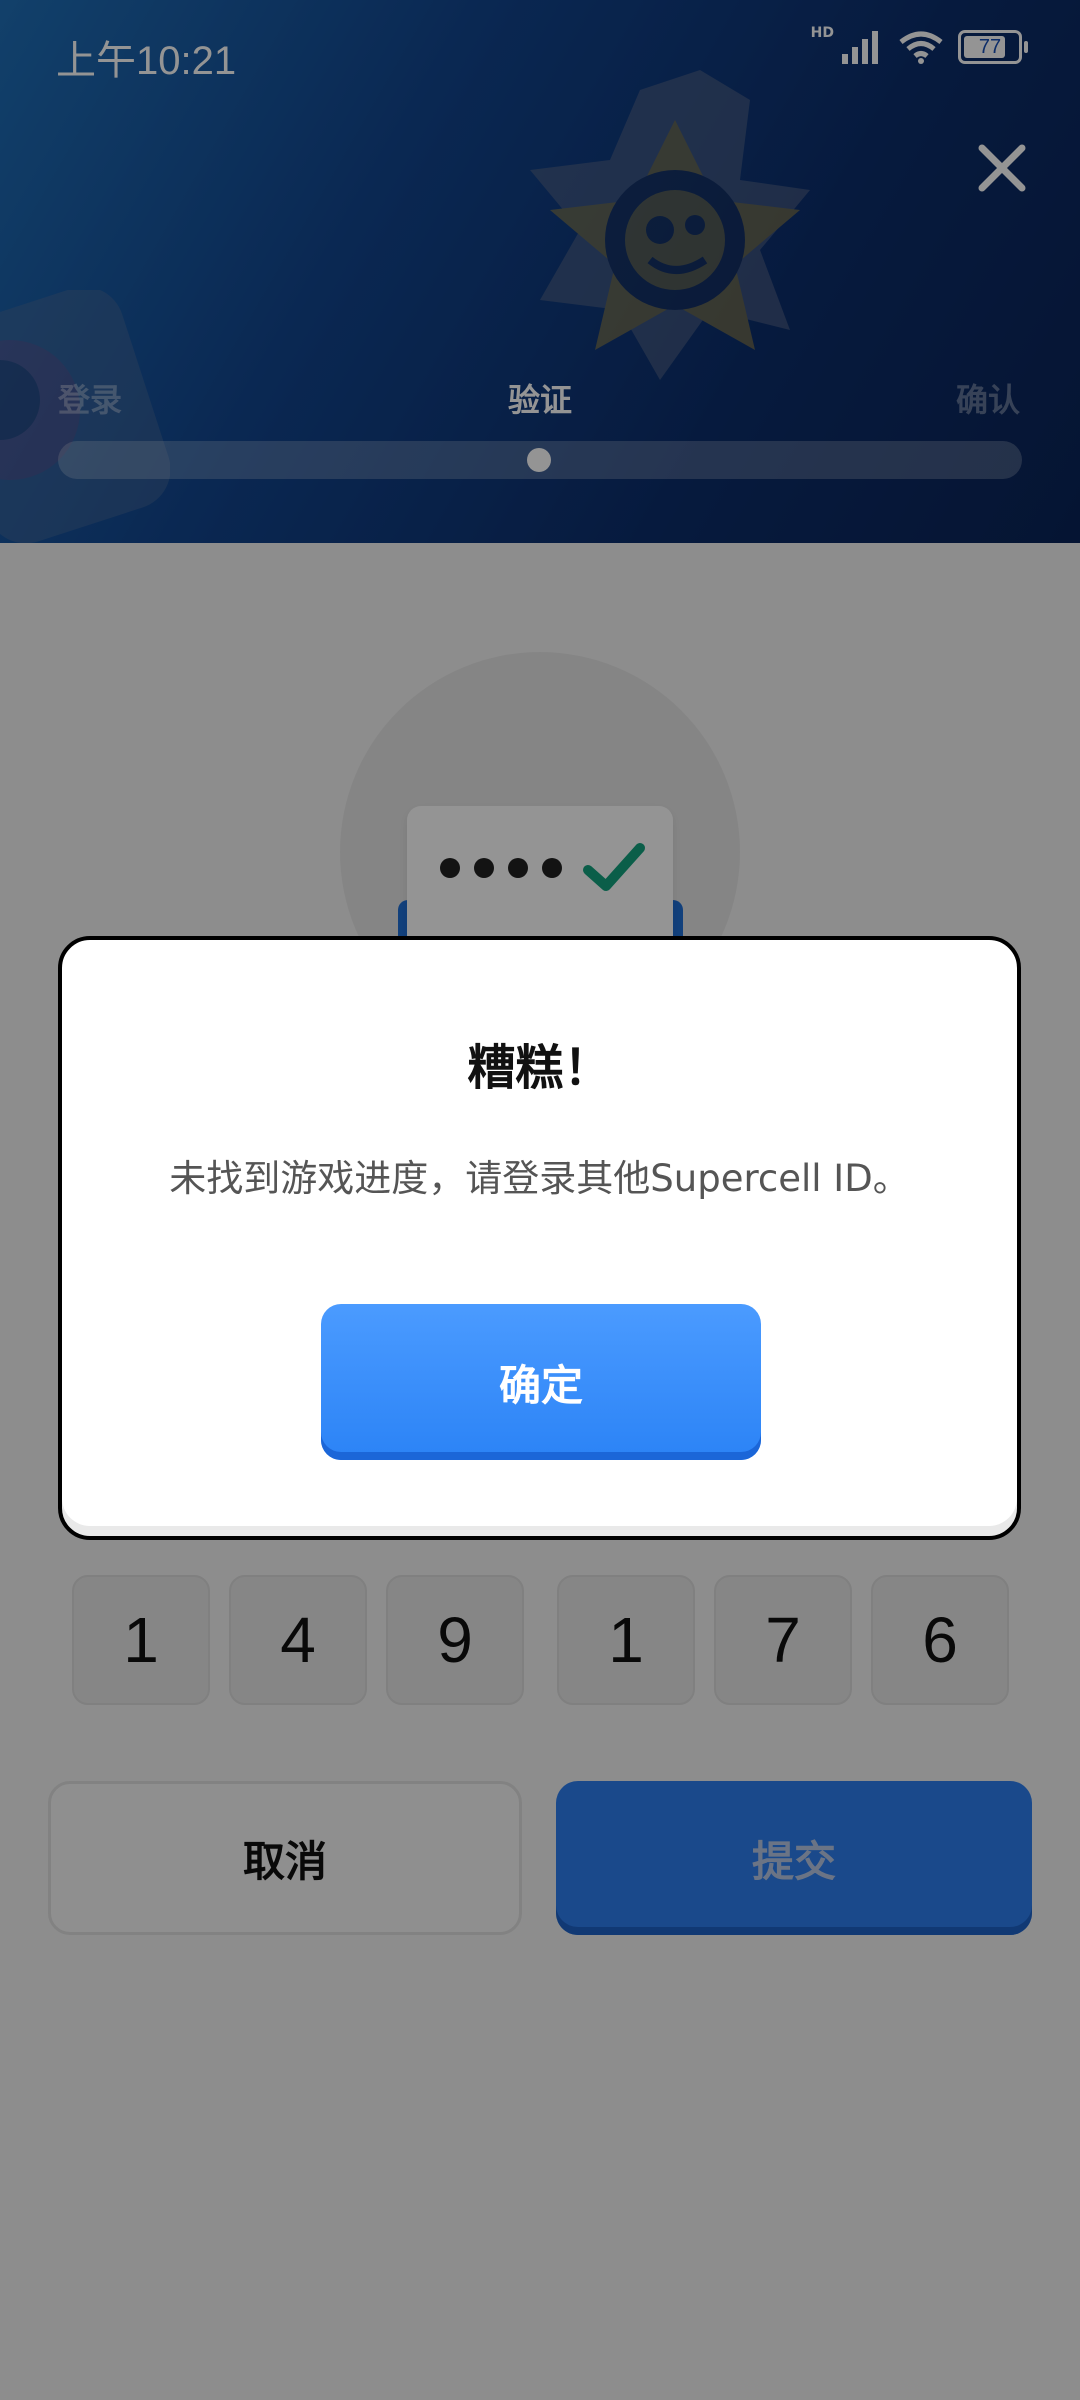 The width and height of the screenshot is (1080, 2400). Describe the element at coordinates (539, 1068) in the screenshot. I see `dialog-title: 糟糕！` at that location.